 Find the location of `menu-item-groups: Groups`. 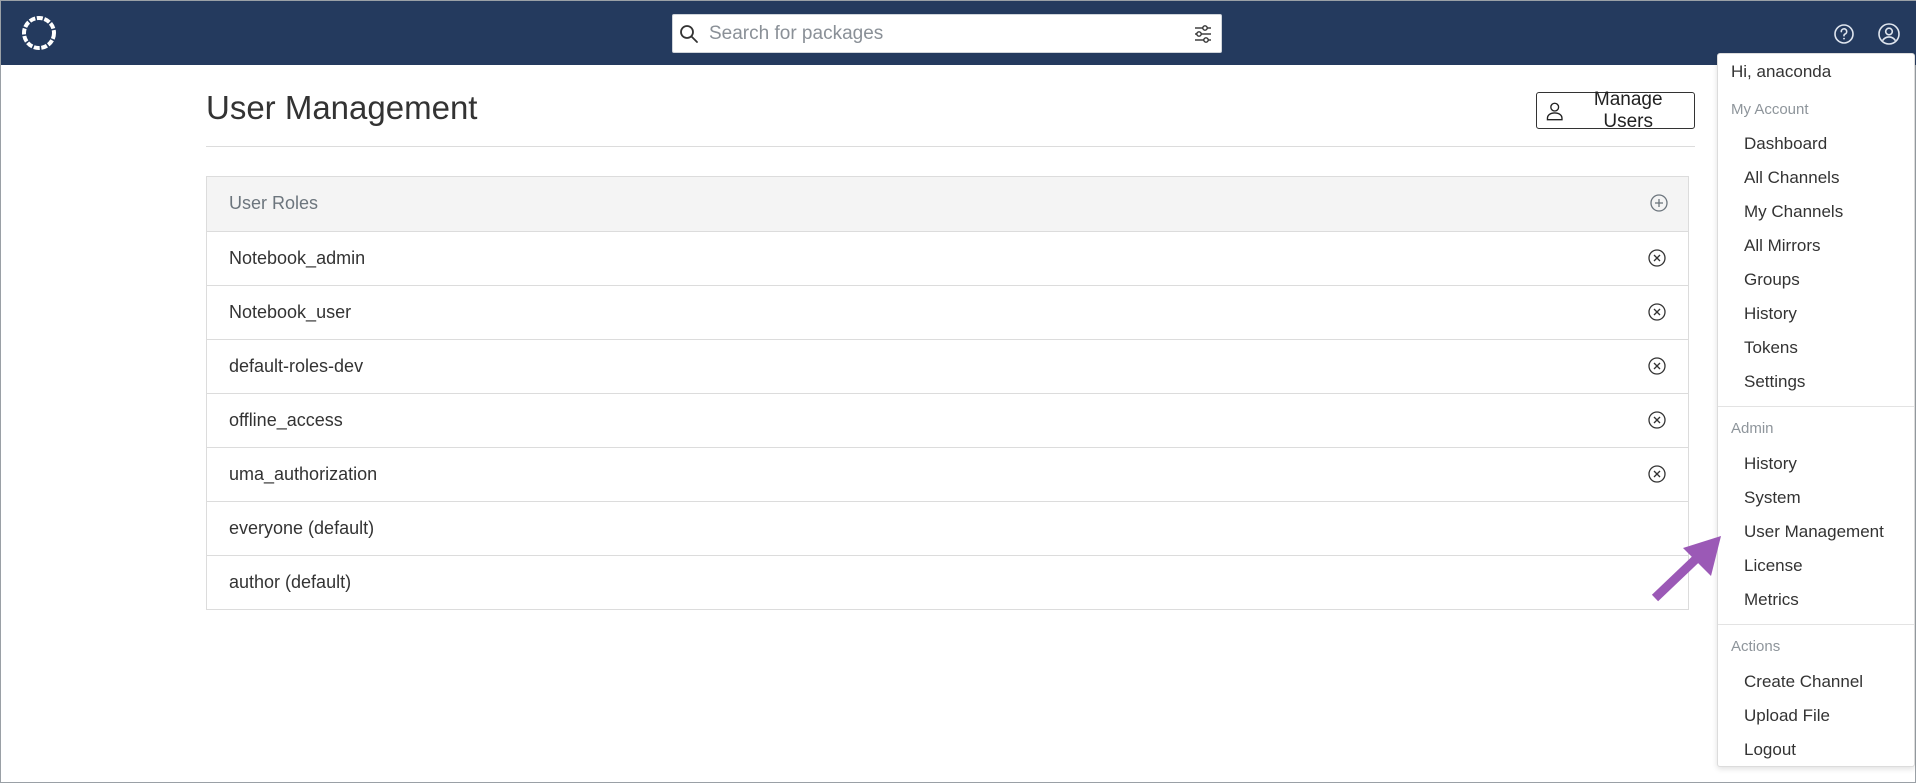

menu-item-groups: Groups is located at coordinates (1772, 280).